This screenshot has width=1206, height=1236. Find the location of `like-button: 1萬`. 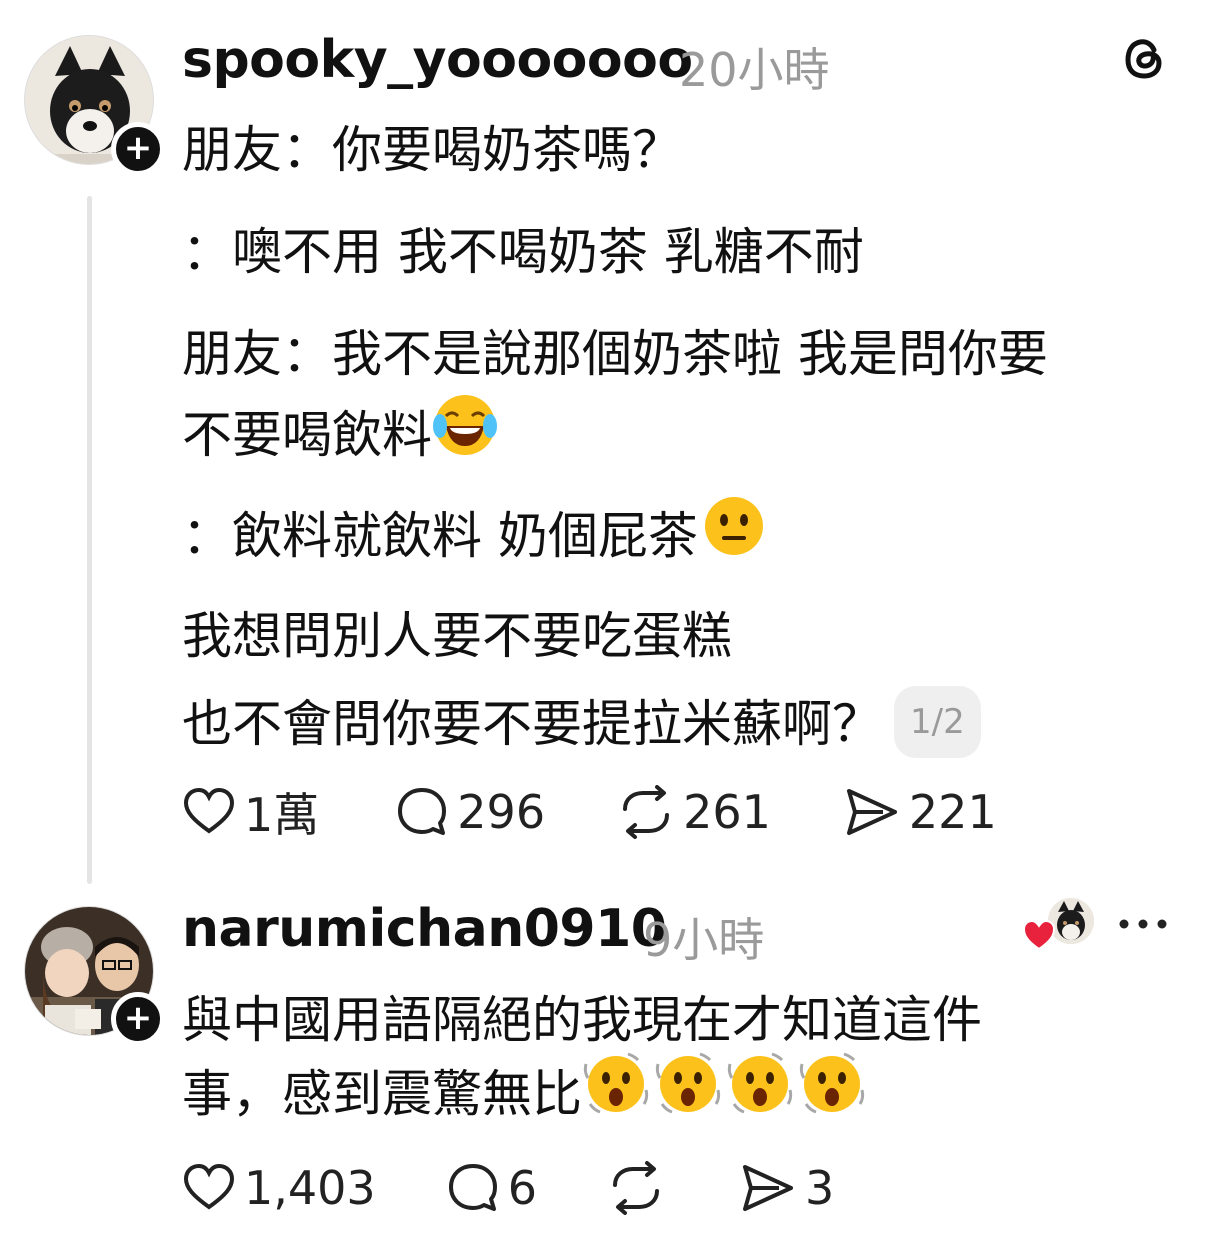

like-button: 1萬 is located at coordinates (250, 812).